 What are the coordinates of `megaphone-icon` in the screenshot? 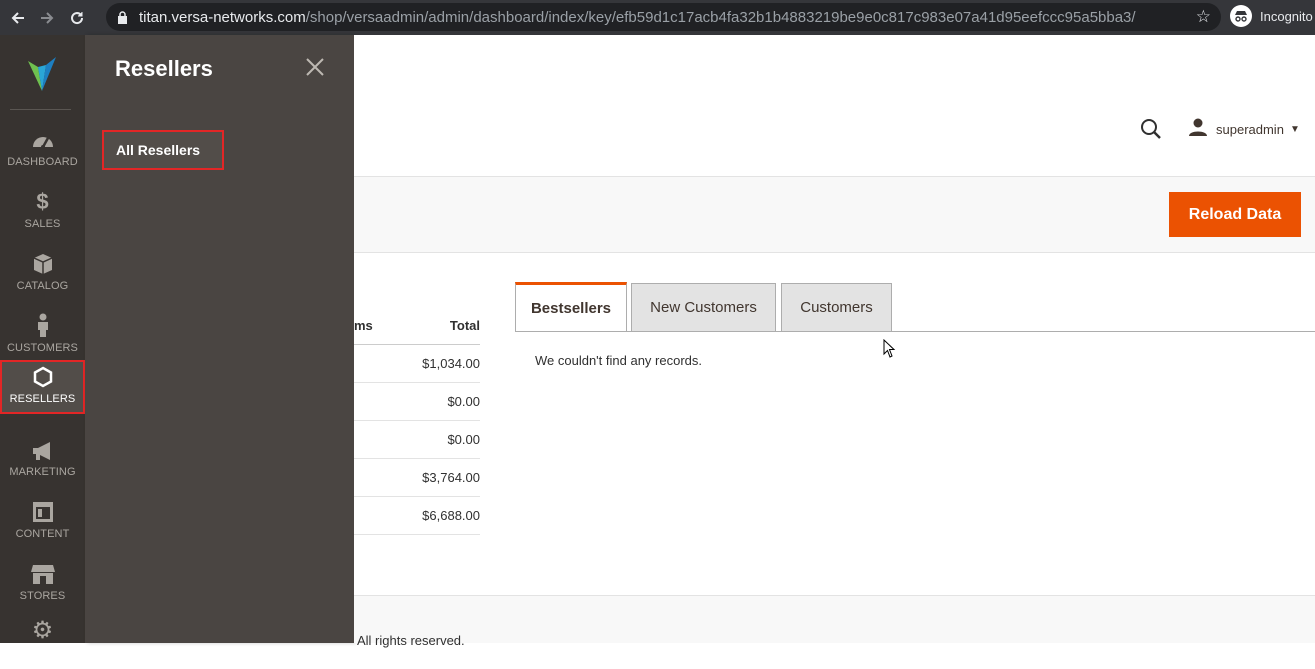 It's located at (43, 449).